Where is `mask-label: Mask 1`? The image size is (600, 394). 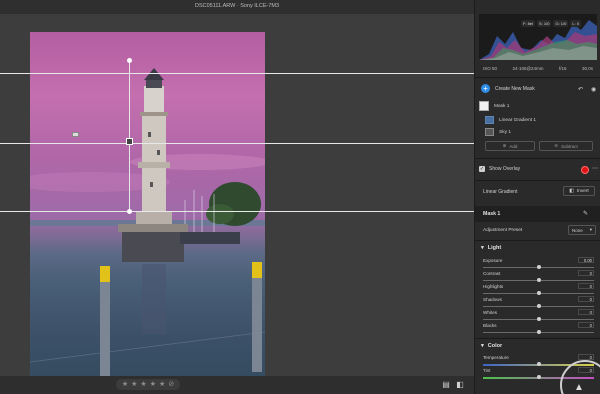 mask-label: Mask 1 is located at coordinates (502, 106).